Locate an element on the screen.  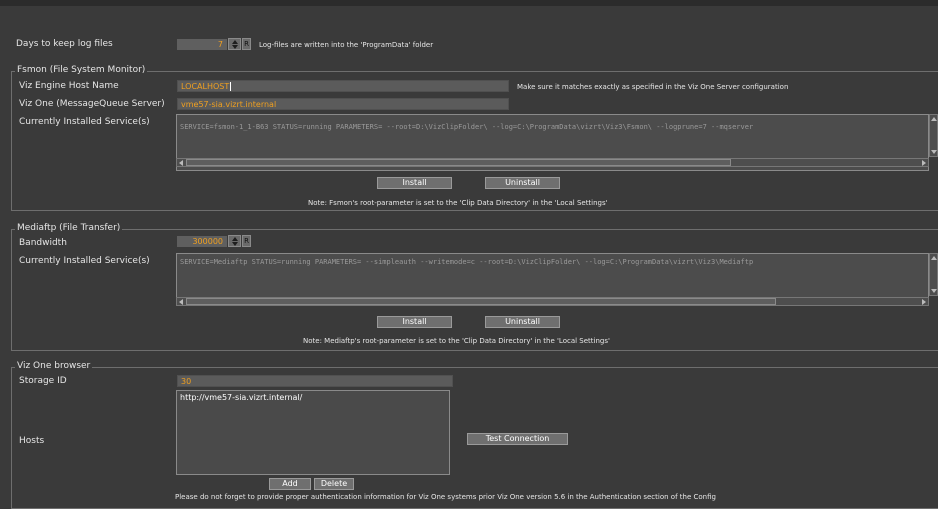
mediaftp-hscroll-thumb is located at coordinates (481, 301).